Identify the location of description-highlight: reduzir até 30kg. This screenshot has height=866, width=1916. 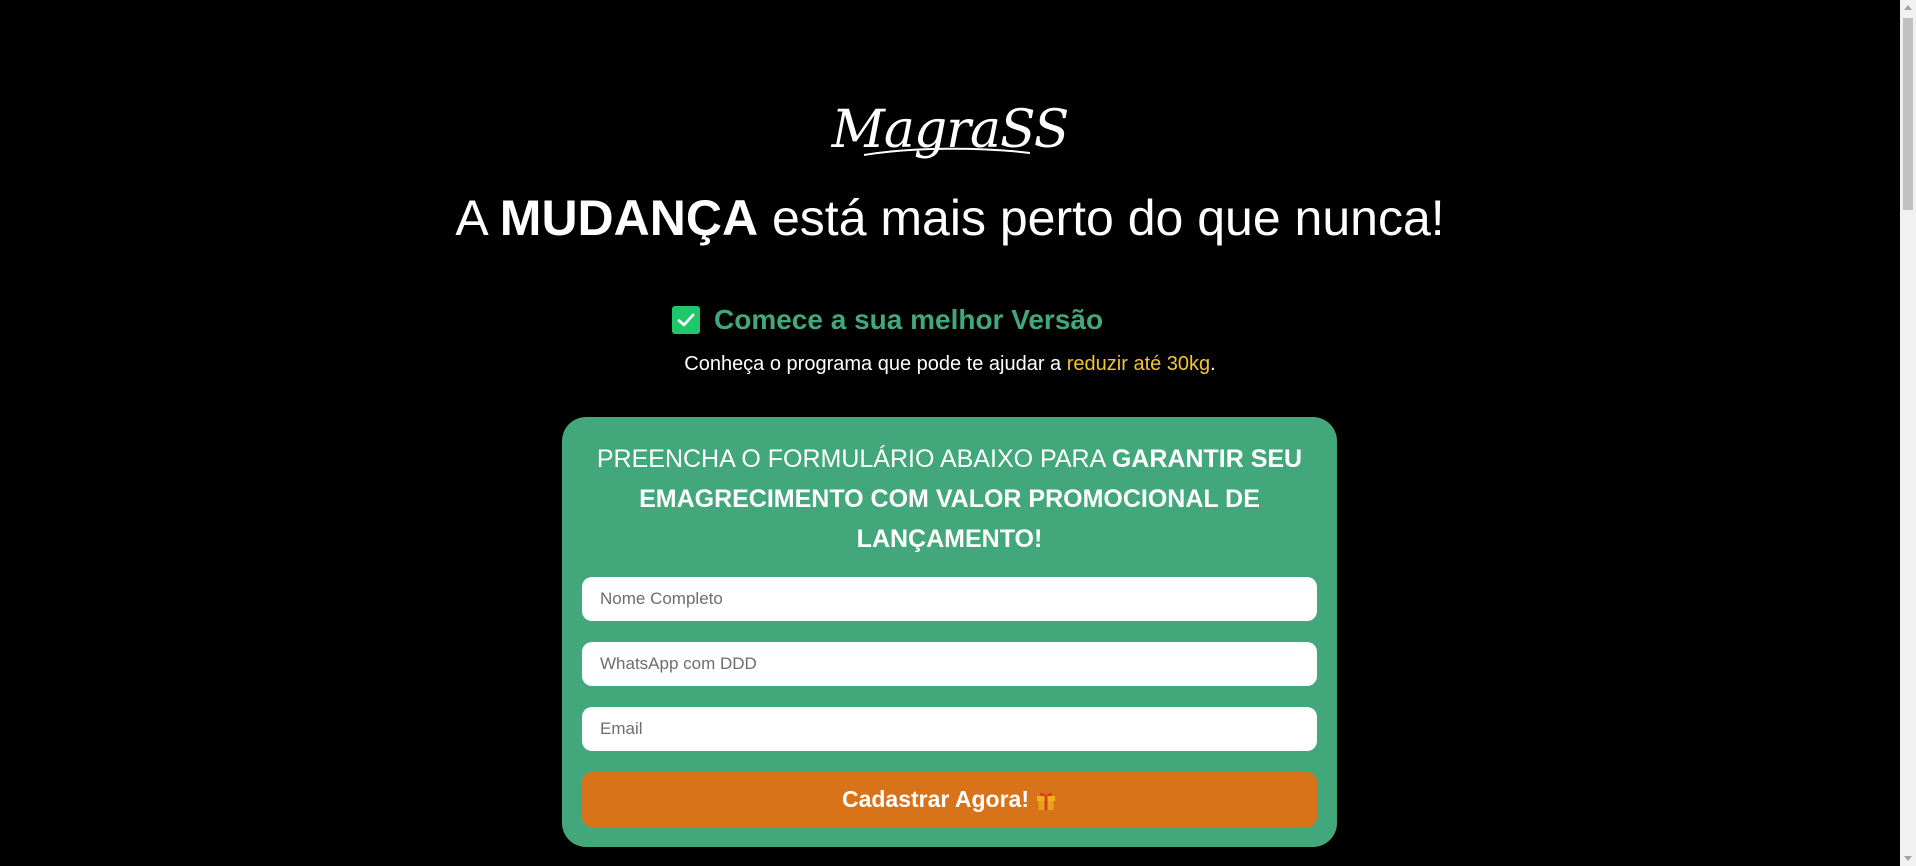
(1138, 364).